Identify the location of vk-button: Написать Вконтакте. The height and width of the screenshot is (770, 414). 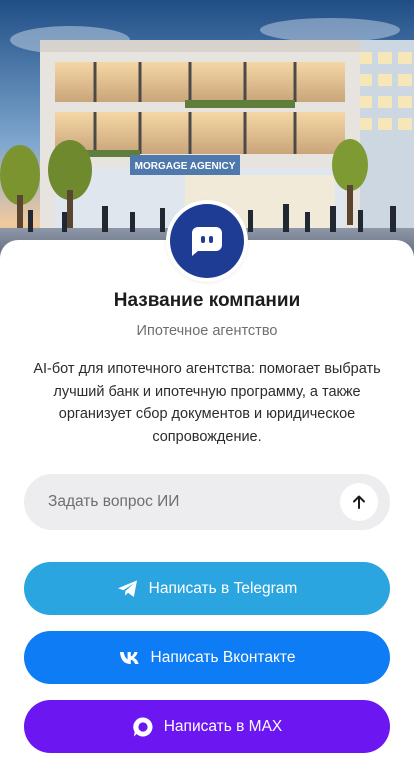
(207, 657).